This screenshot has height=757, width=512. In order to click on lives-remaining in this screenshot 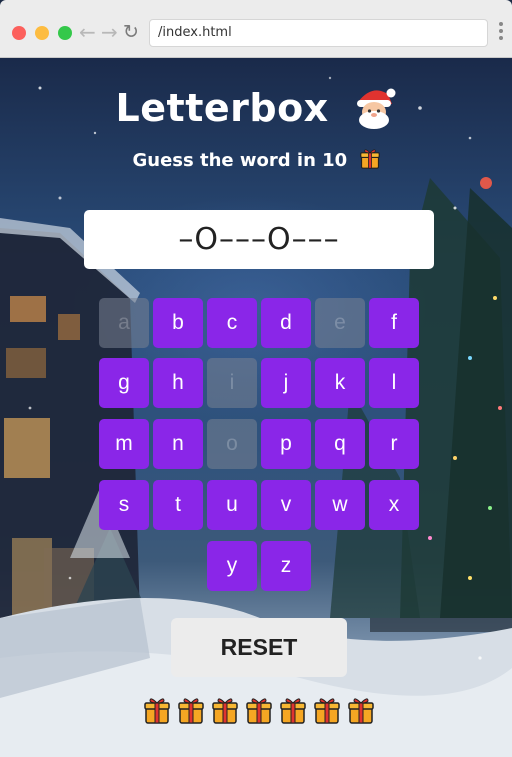, I will do `click(259, 712)`.